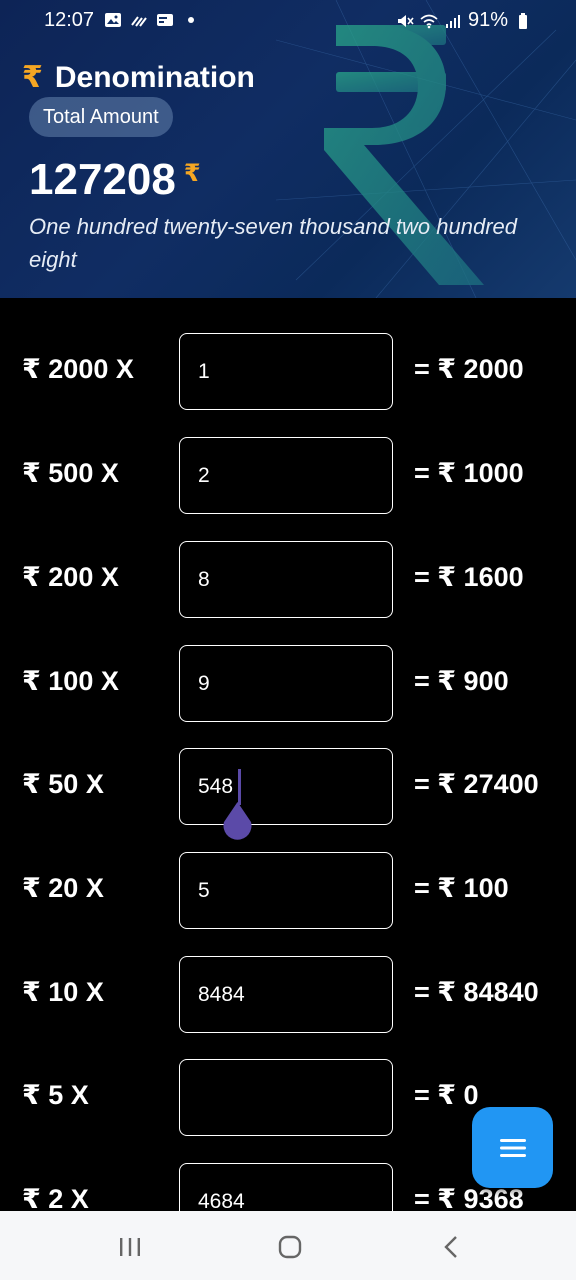 The width and height of the screenshot is (576, 1280). I want to click on denomination-label: ₹ 20 X, so click(63, 888).